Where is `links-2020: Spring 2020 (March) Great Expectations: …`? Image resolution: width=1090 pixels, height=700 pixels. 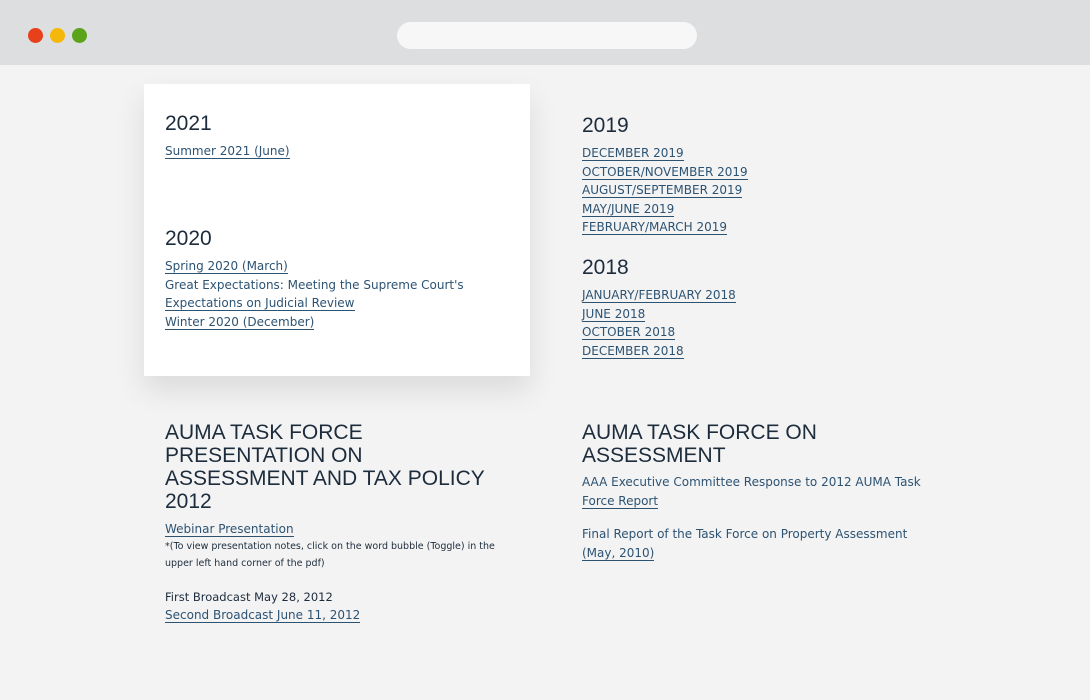 links-2020: Spring 2020 (March) Great Expectations: … is located at coordinates (314, 294).